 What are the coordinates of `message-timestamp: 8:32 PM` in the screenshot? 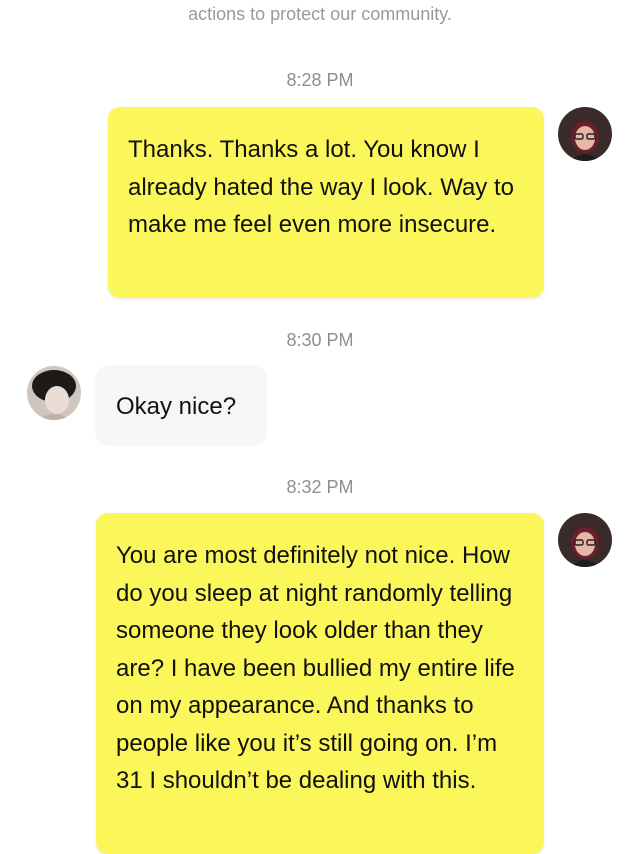 It's located at (320, 487).